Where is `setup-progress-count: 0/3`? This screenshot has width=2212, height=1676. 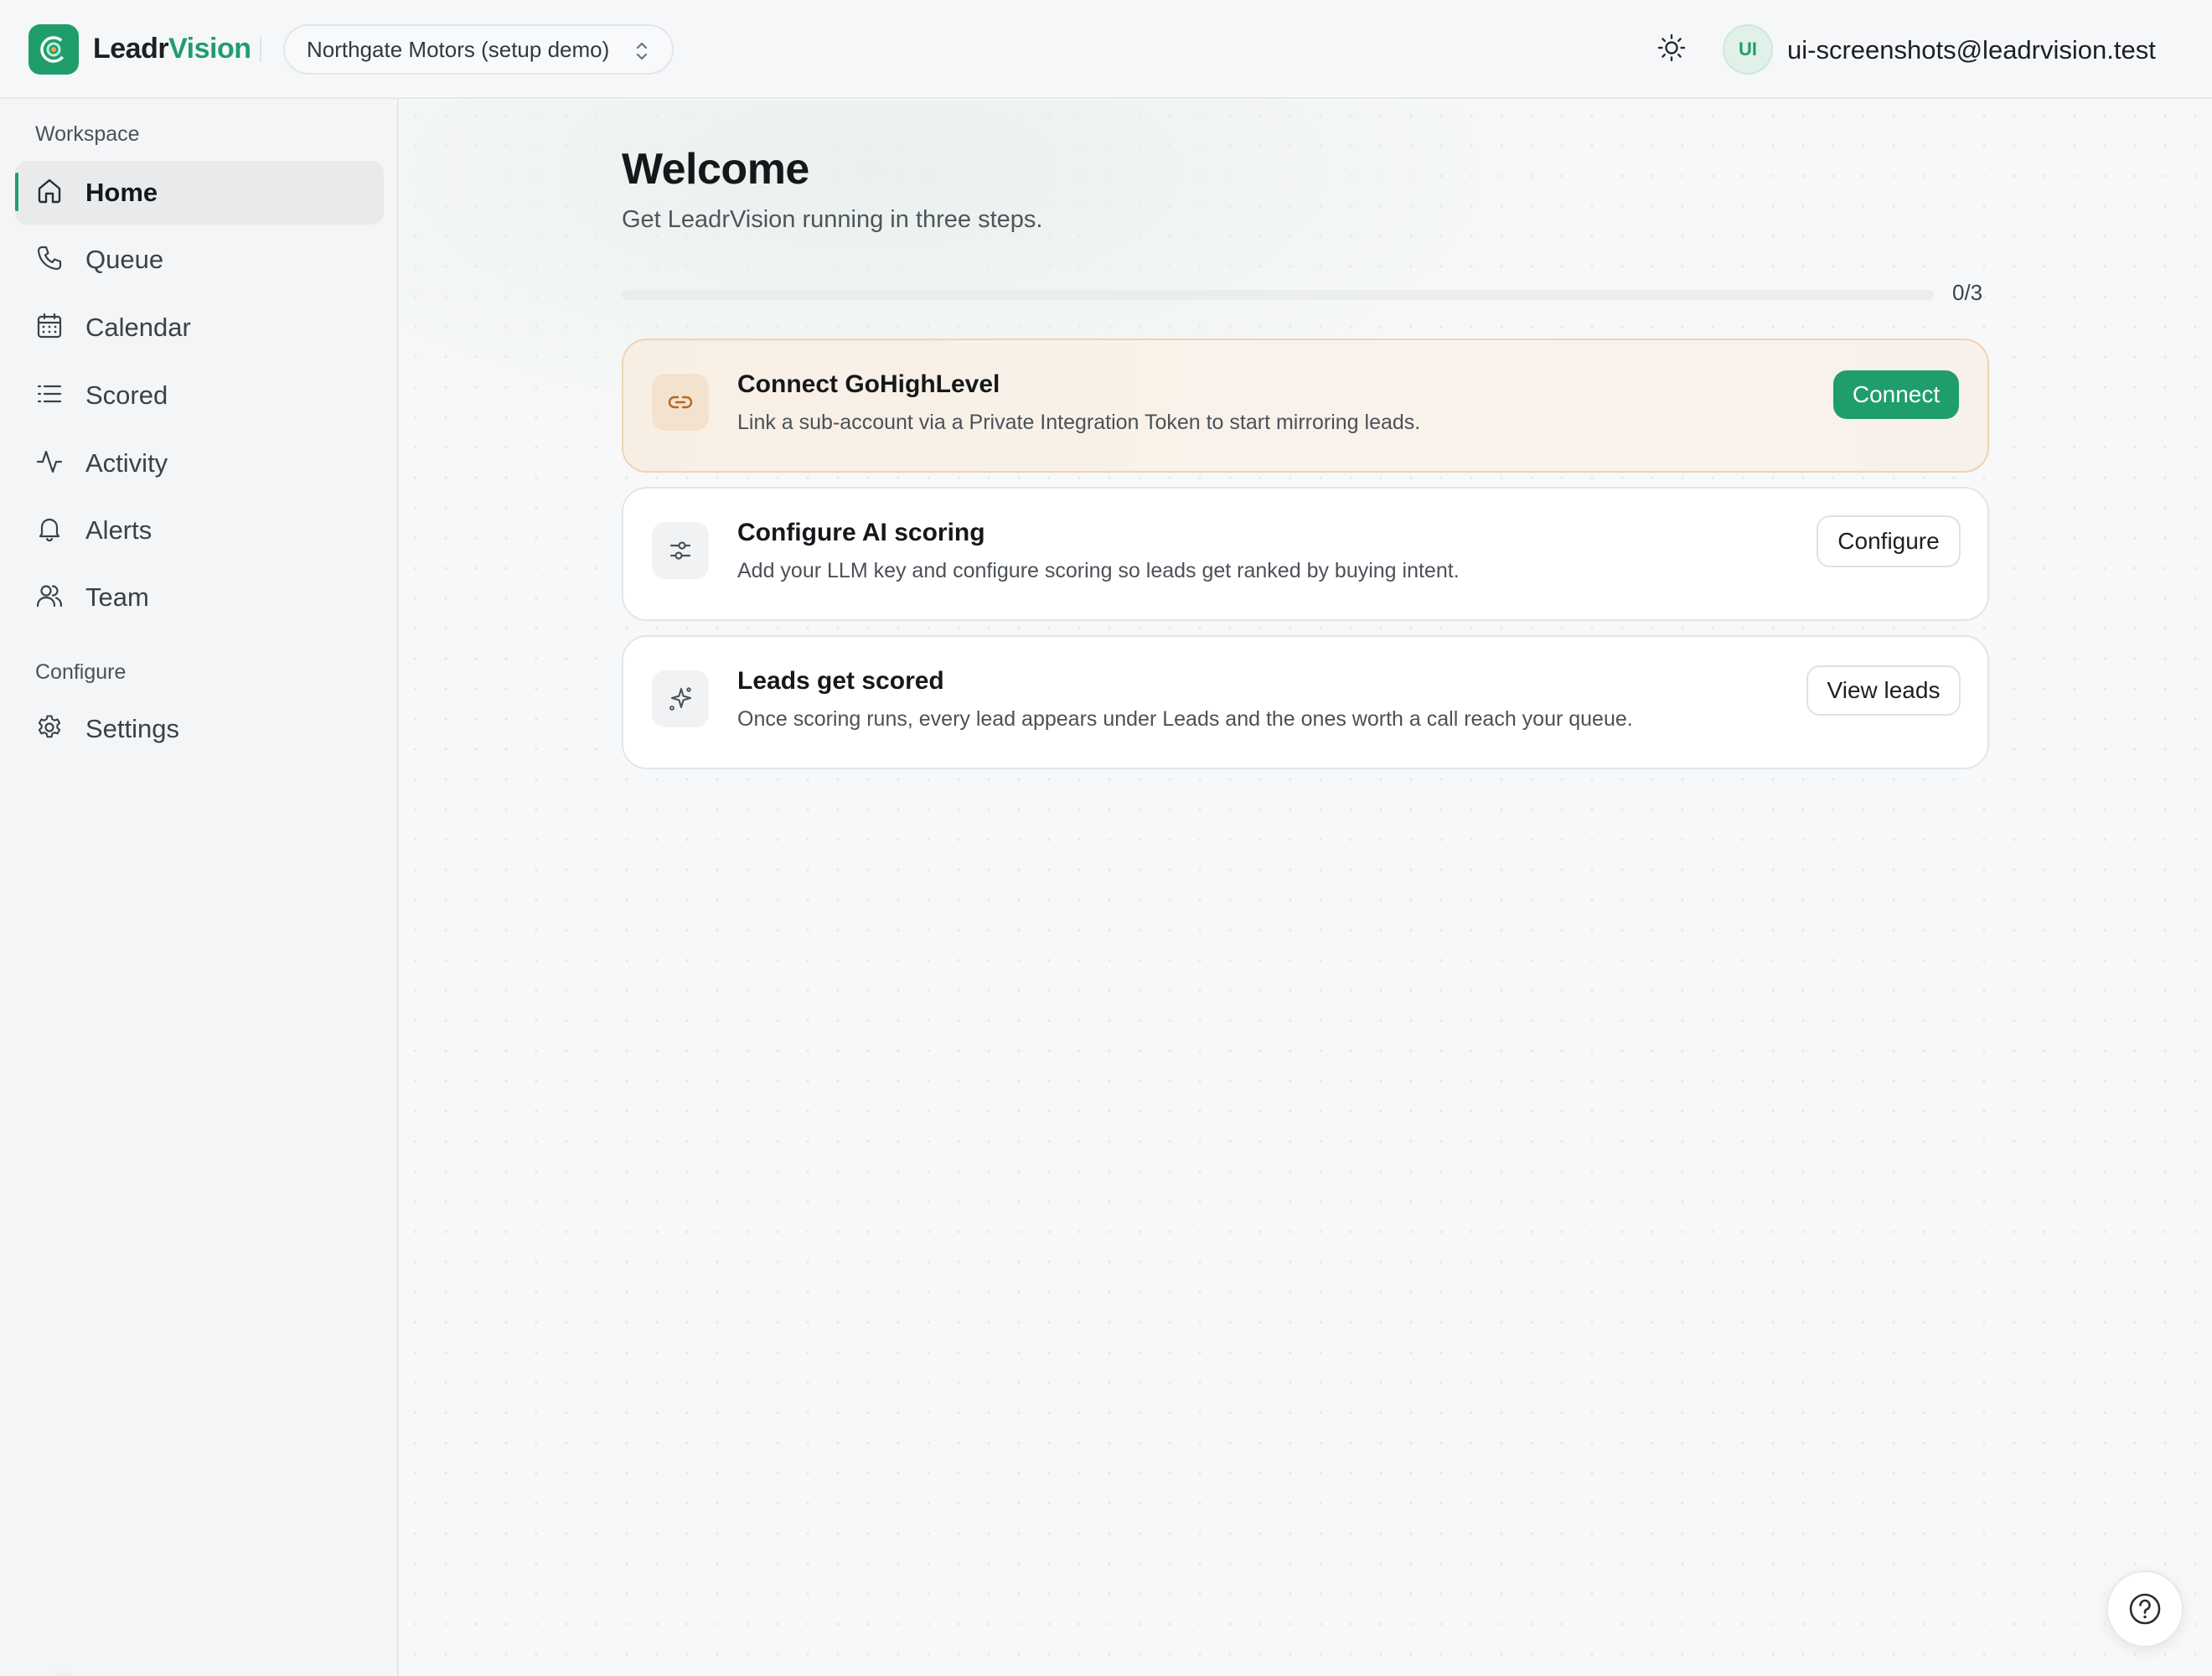 setup-progress-count: 0/3 is located at coordinates (1968, 292).